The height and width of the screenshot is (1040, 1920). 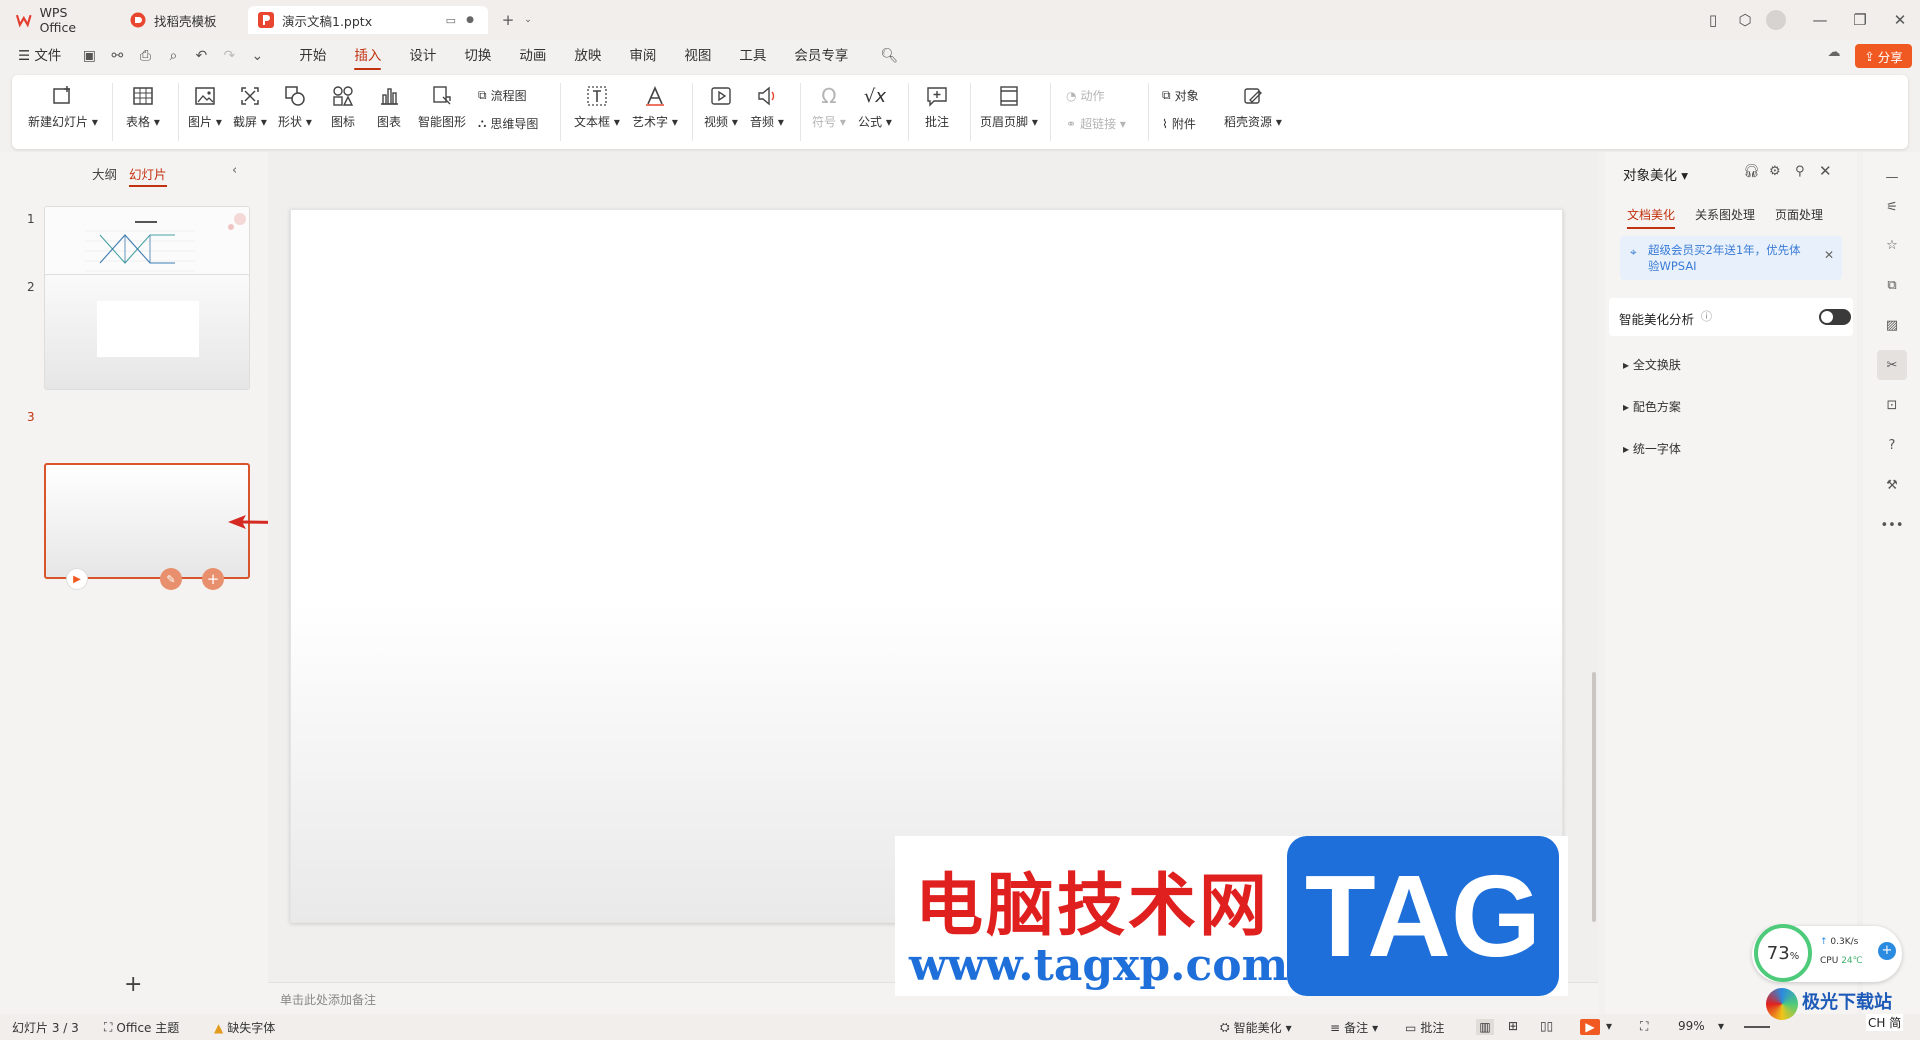 I want to click on comment-button: 批注, so click(x=937, y=106).